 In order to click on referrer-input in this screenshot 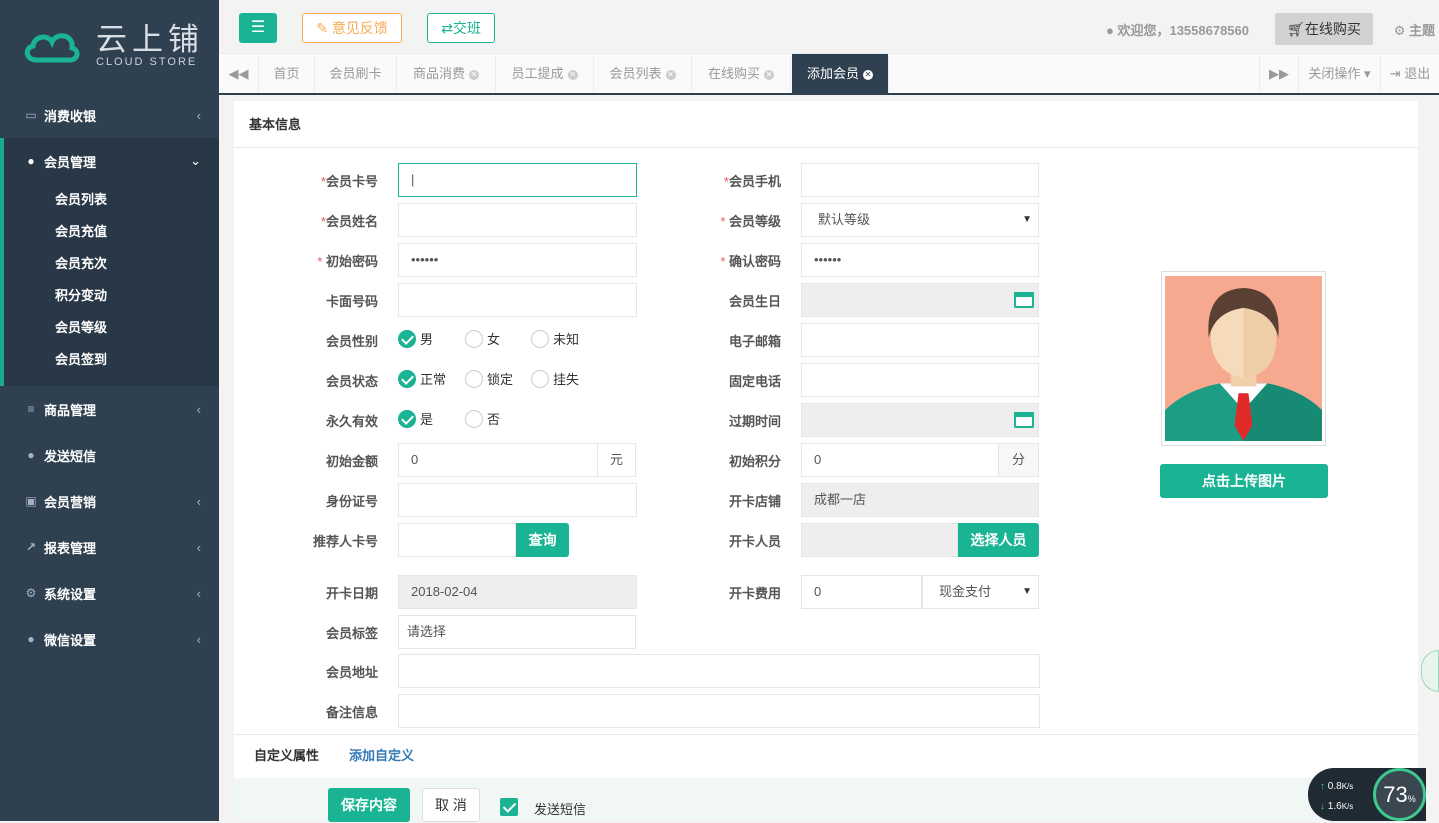, I will do `click(457, 540)`.